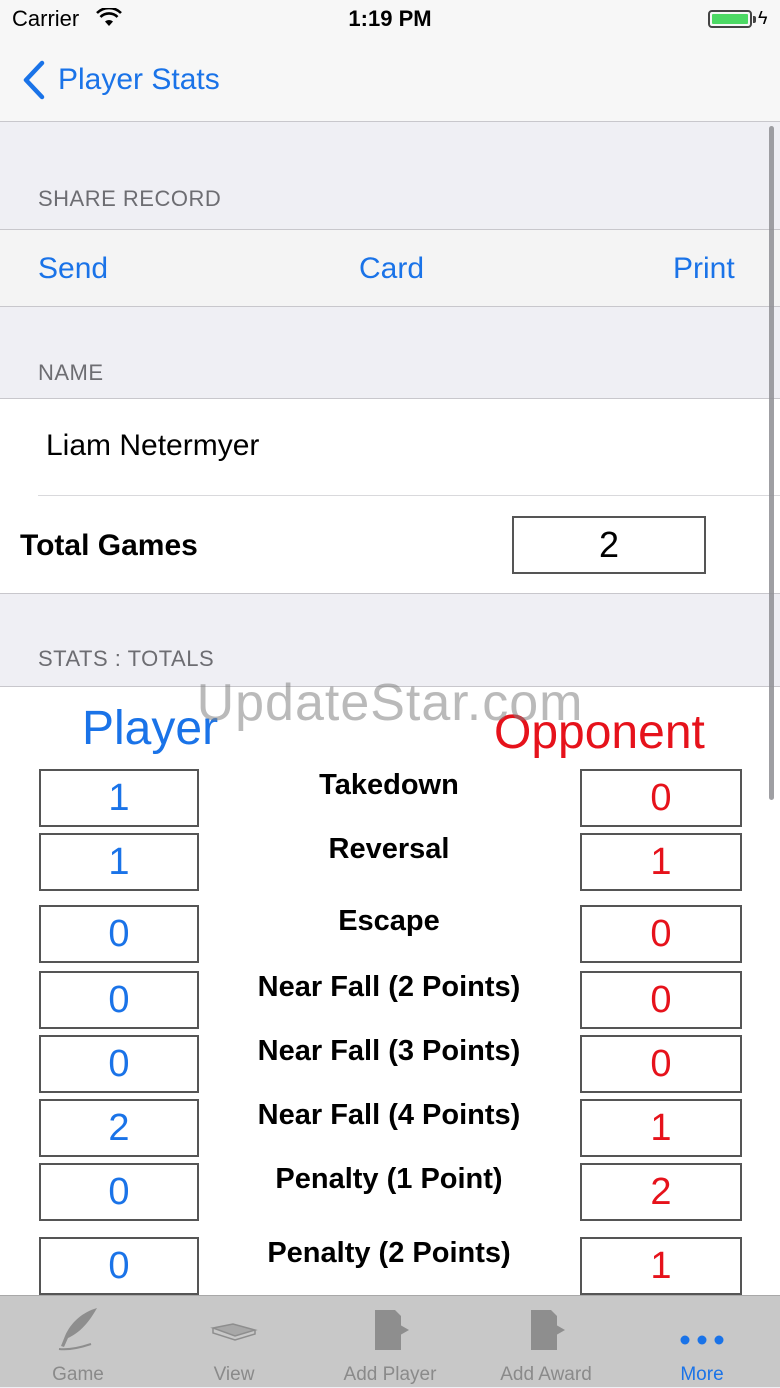 This screenshot has height=1388, width=780. I want to click on tab-game: Game, so click(78, 1342).